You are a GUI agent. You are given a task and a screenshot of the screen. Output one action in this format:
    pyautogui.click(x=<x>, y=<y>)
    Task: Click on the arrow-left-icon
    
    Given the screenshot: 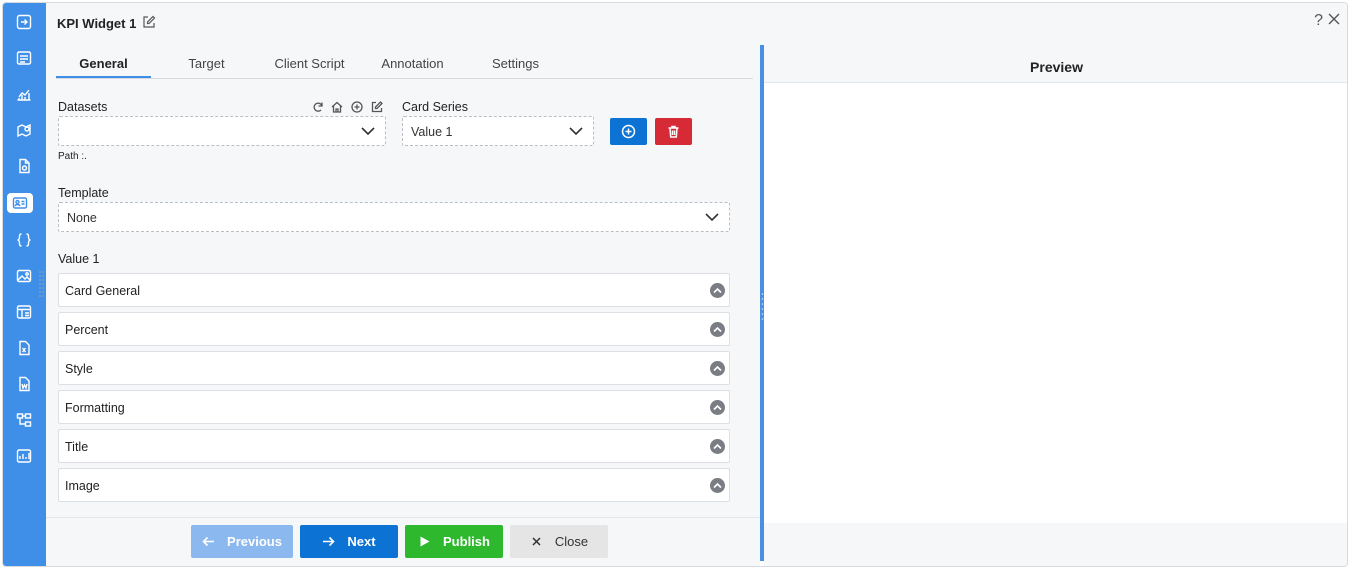 What is the action you would take?
    pyautogui.click(x=208, y=541)
    